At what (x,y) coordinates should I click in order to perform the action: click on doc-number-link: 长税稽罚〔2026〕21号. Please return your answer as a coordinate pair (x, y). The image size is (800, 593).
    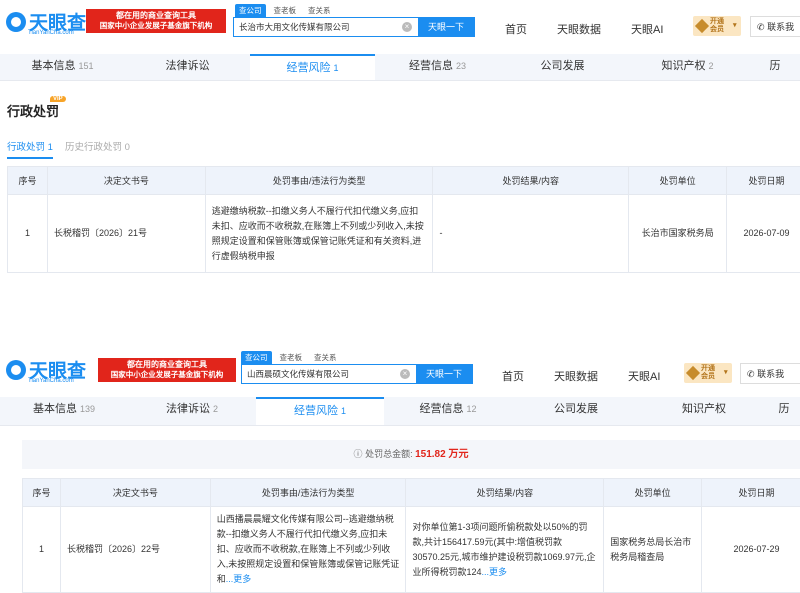
    Looking at the image, I should click on (126, 234).